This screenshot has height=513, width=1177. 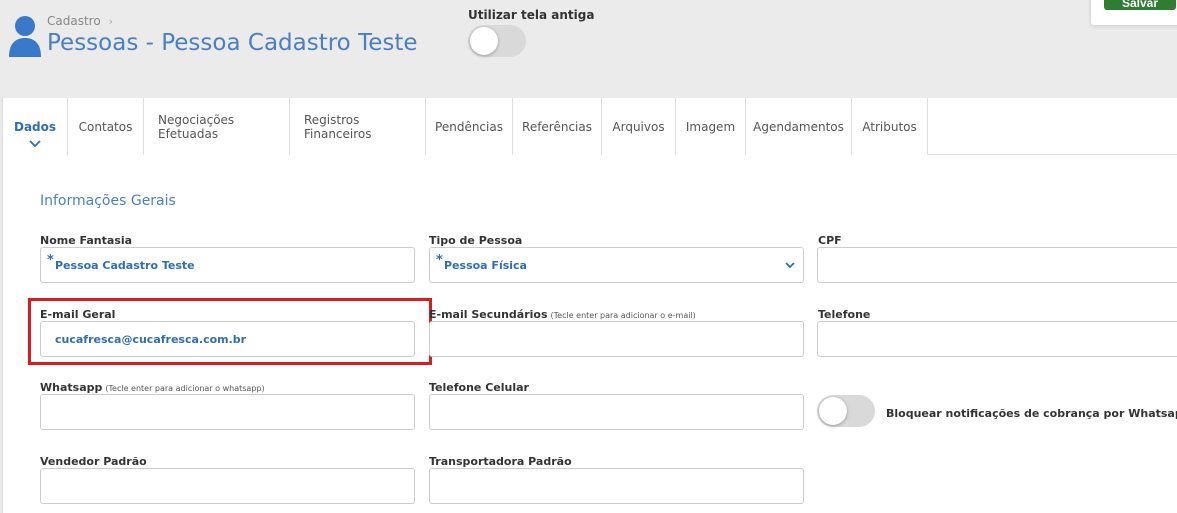 I want to click on nome-fantasia-value: Pessoa Cadastro Teste, so click(x=125, y=265).